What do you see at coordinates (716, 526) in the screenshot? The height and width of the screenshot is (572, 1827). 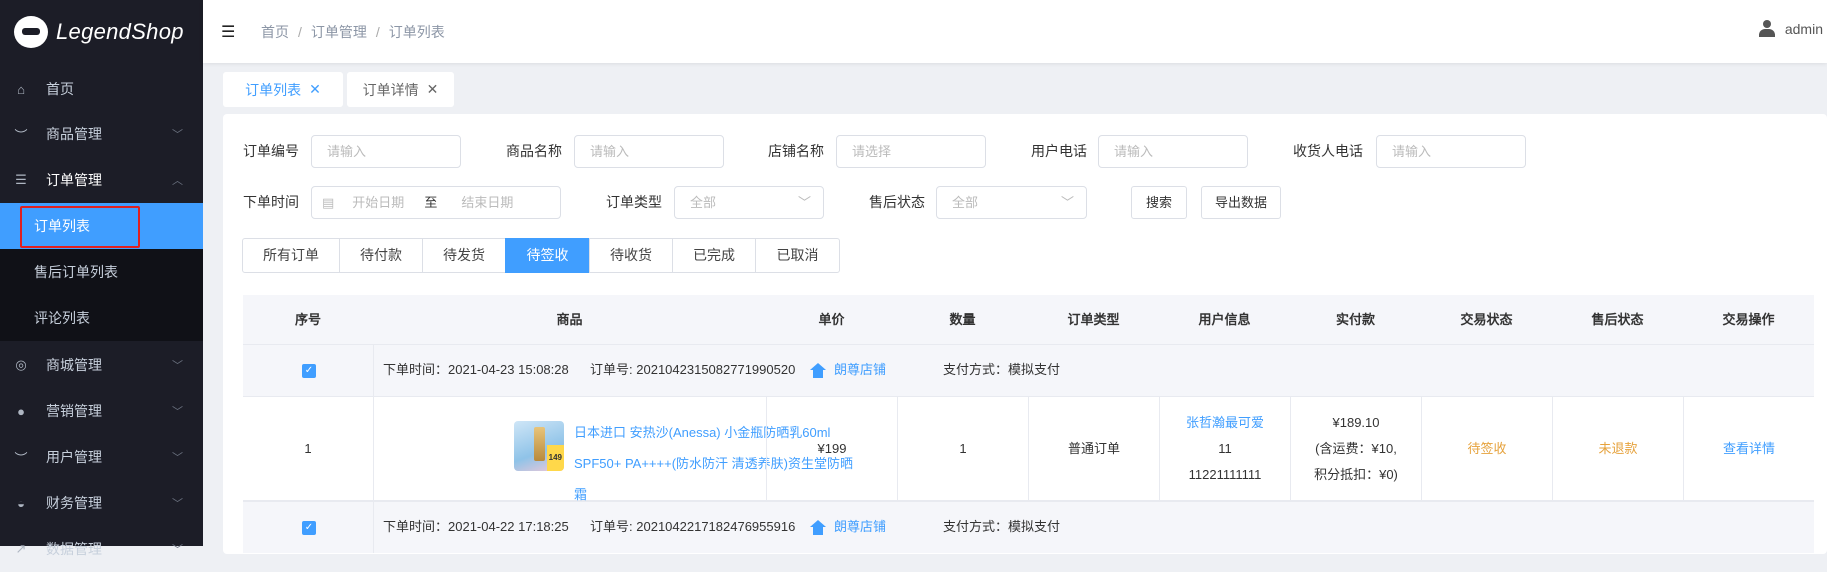 I see `order-no: 2021042217182476955916` at bounding box center [716, 526].